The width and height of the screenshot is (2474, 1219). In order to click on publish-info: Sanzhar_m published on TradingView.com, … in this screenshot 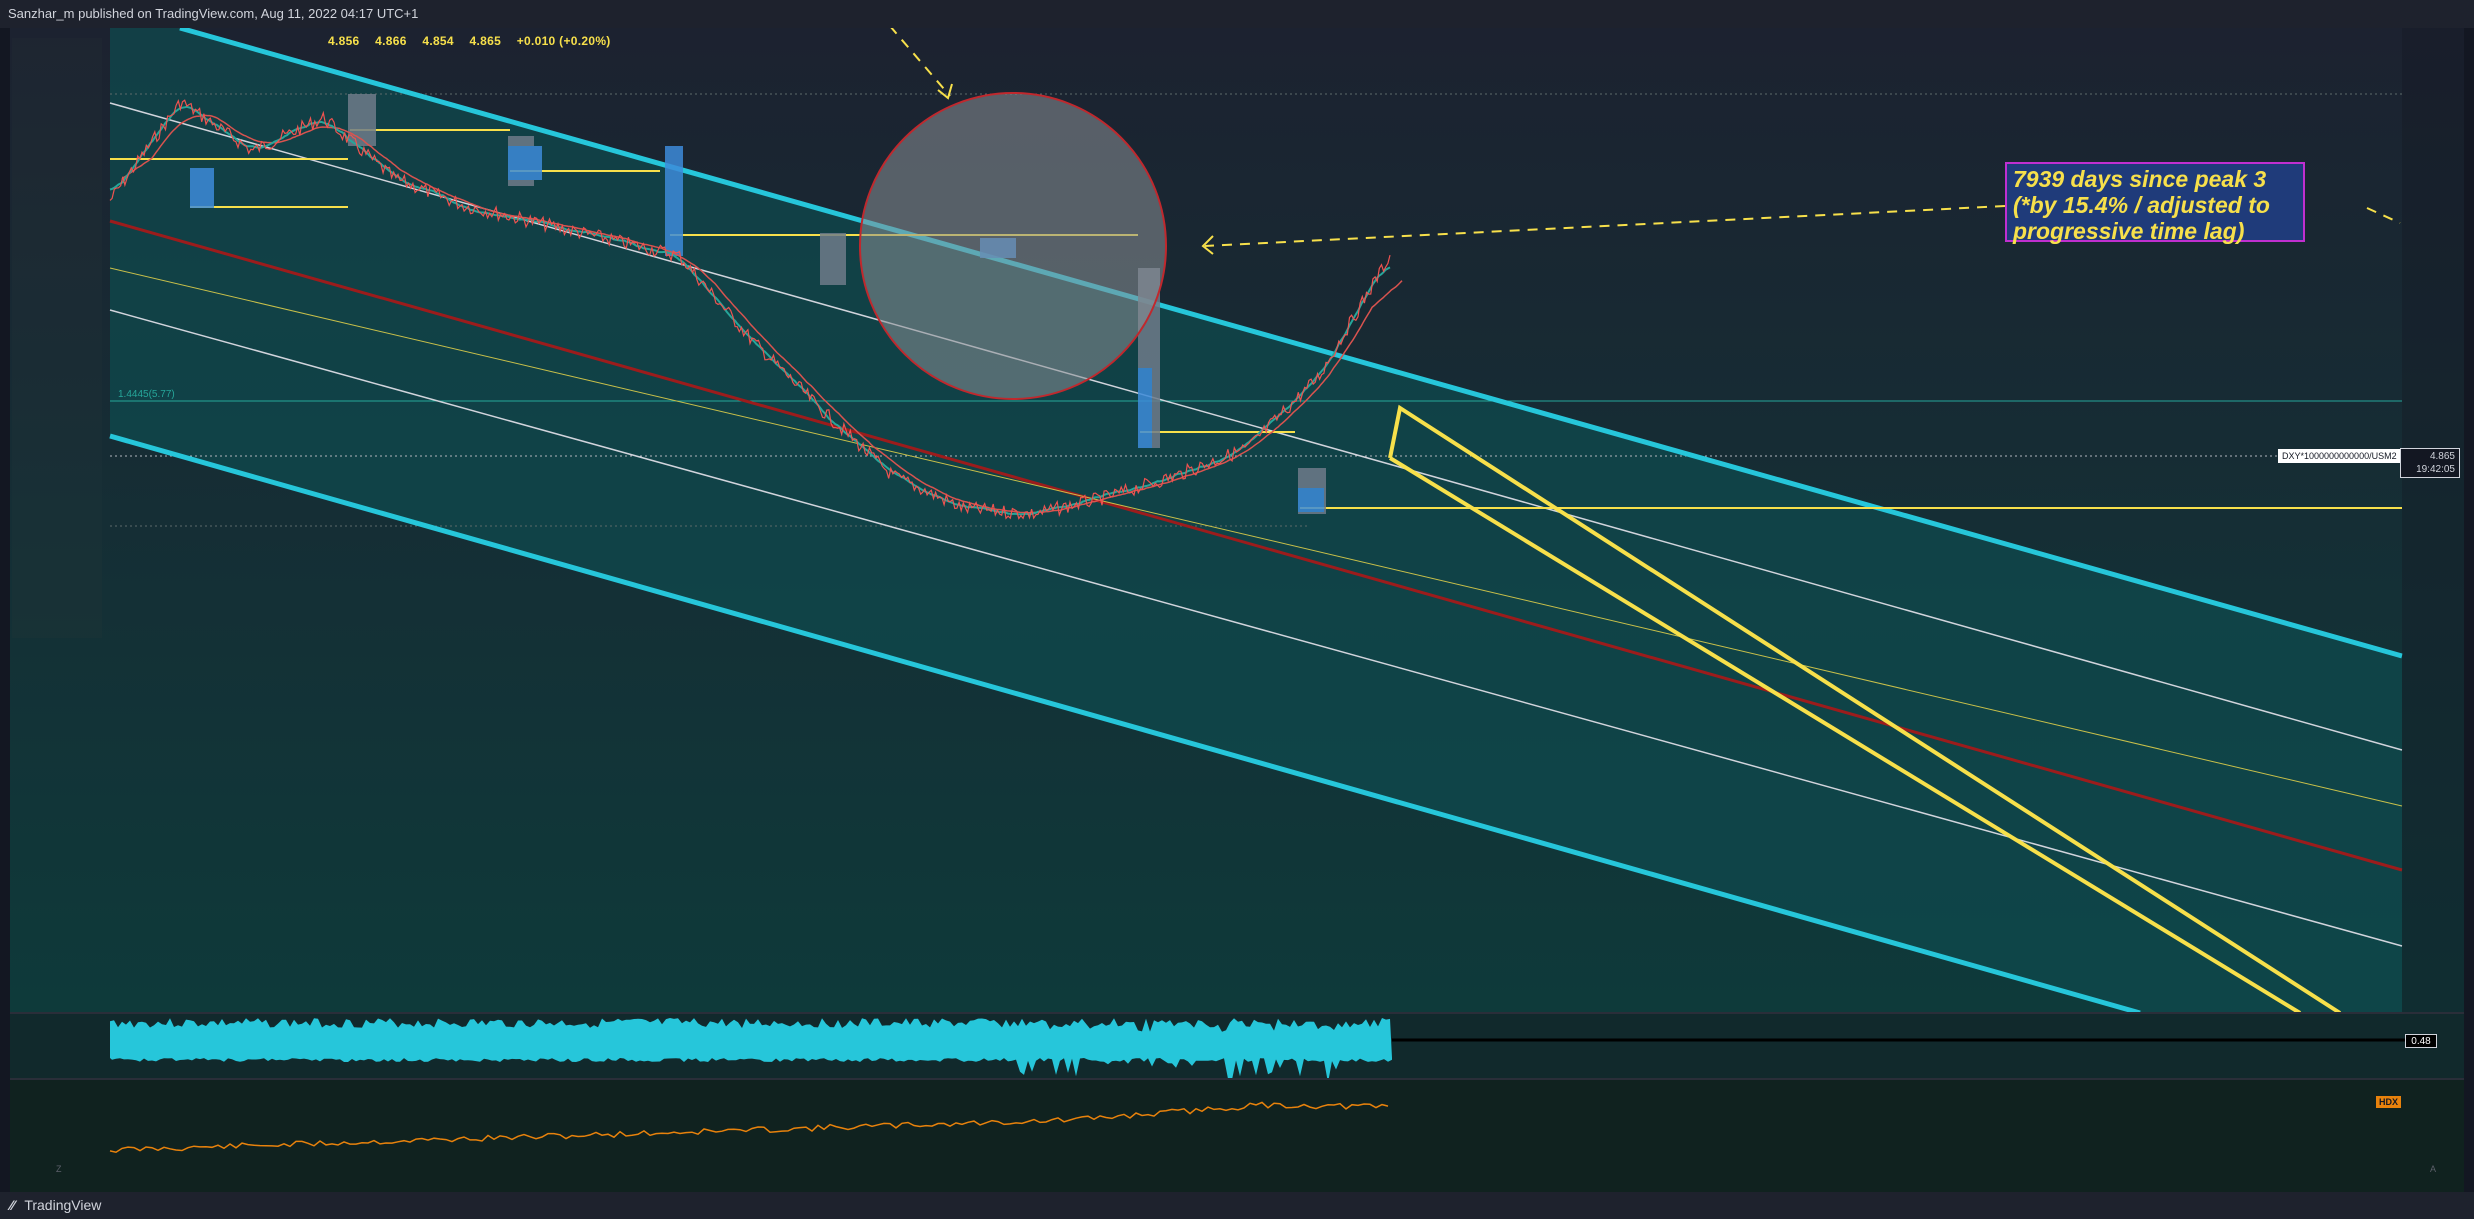, I will do `click(213, 13)`.